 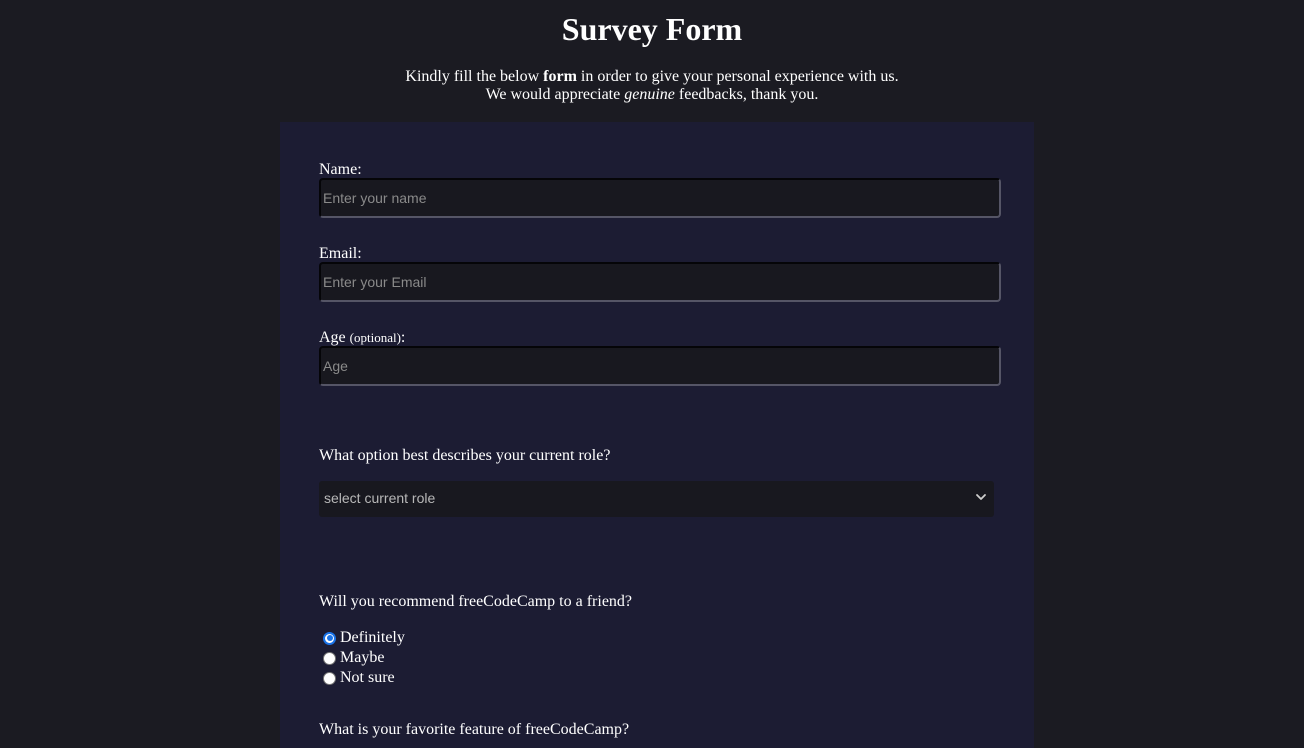 What do you see at coordinates (367, 677) in the screenshot?
I see `radio-label: Not sure` at bounding box center [367, 677].